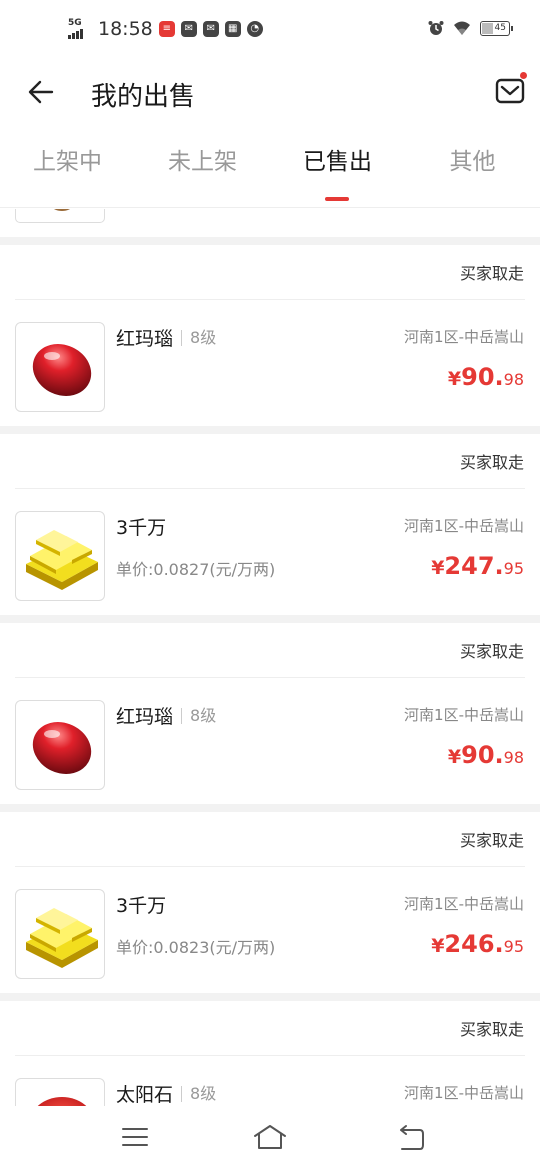  Describe the element at coordinates (436, 28) in the screenshot. I see `alarm-icon` at that location.